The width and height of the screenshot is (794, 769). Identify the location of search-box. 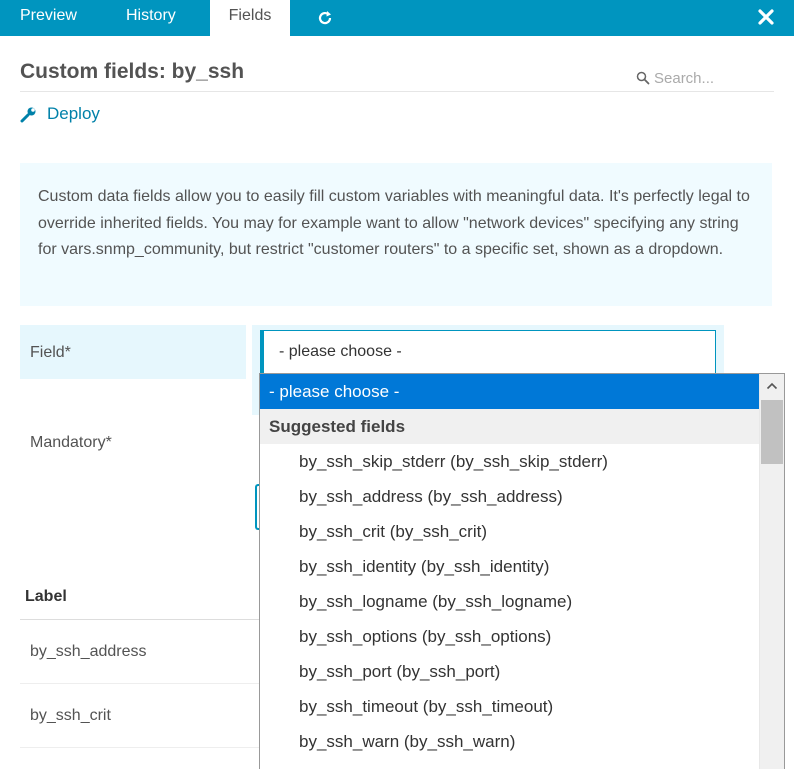
(706, 78).